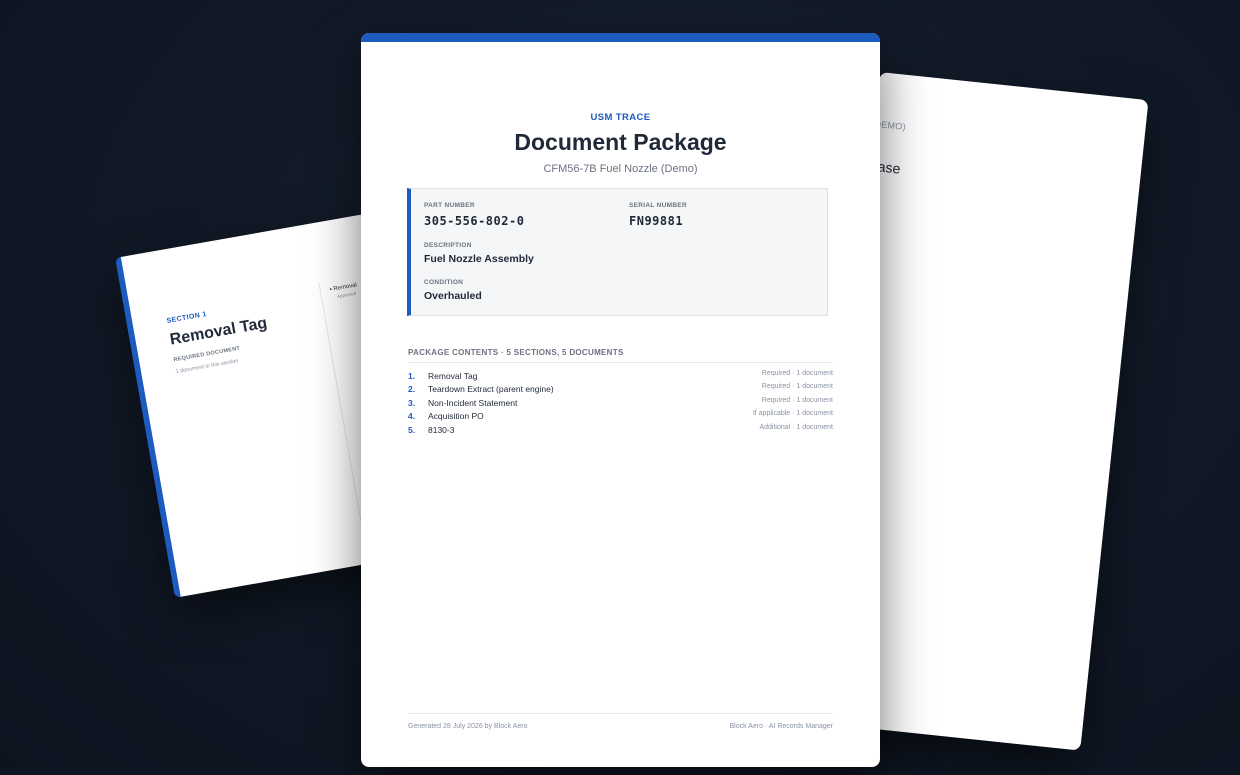 The image size is (1240, 775). What do you see at coordinates (468, 726) in the screenshot?
I see `footer-generated: Generated 28 July 2026 by Block Aero` at bounding box center [468, 726].